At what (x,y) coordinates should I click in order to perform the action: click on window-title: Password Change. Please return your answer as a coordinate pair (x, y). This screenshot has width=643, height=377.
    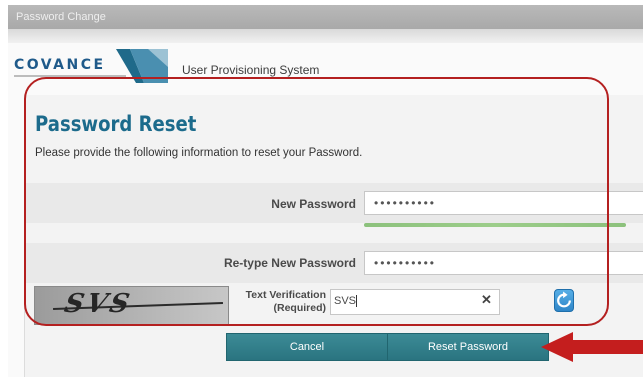
    Looking at the image, I should click on (61, 17).